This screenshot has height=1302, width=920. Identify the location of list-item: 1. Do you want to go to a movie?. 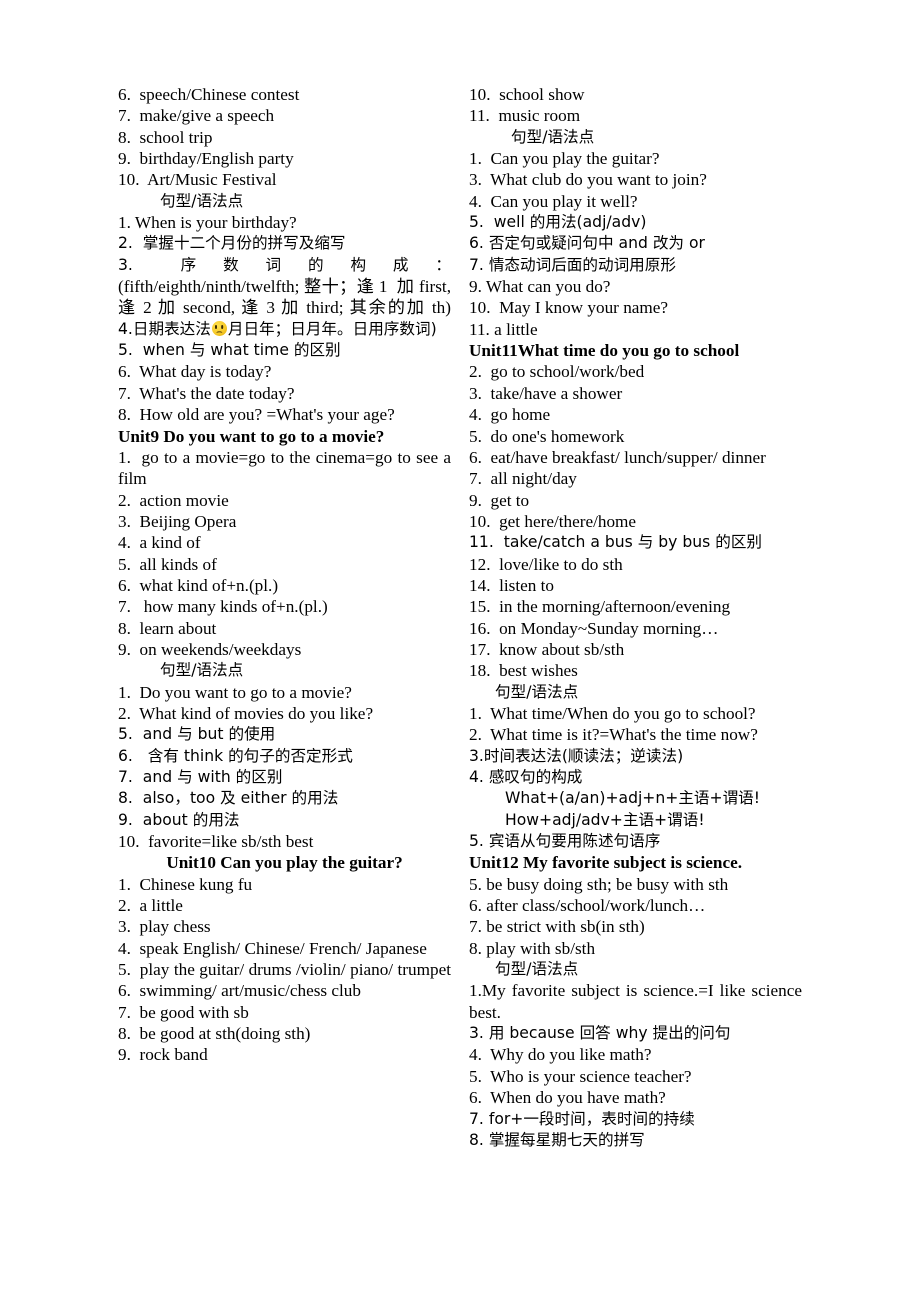
(235, 692).